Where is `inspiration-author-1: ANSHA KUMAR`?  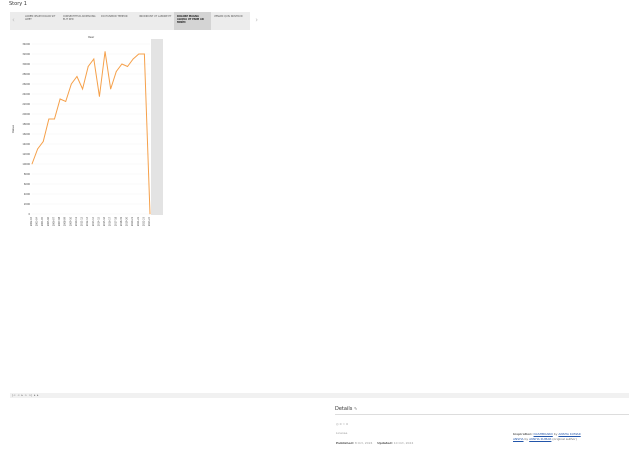 inspiration-author-1: ANSHA KUMAR is located at coordinates (569, 434).